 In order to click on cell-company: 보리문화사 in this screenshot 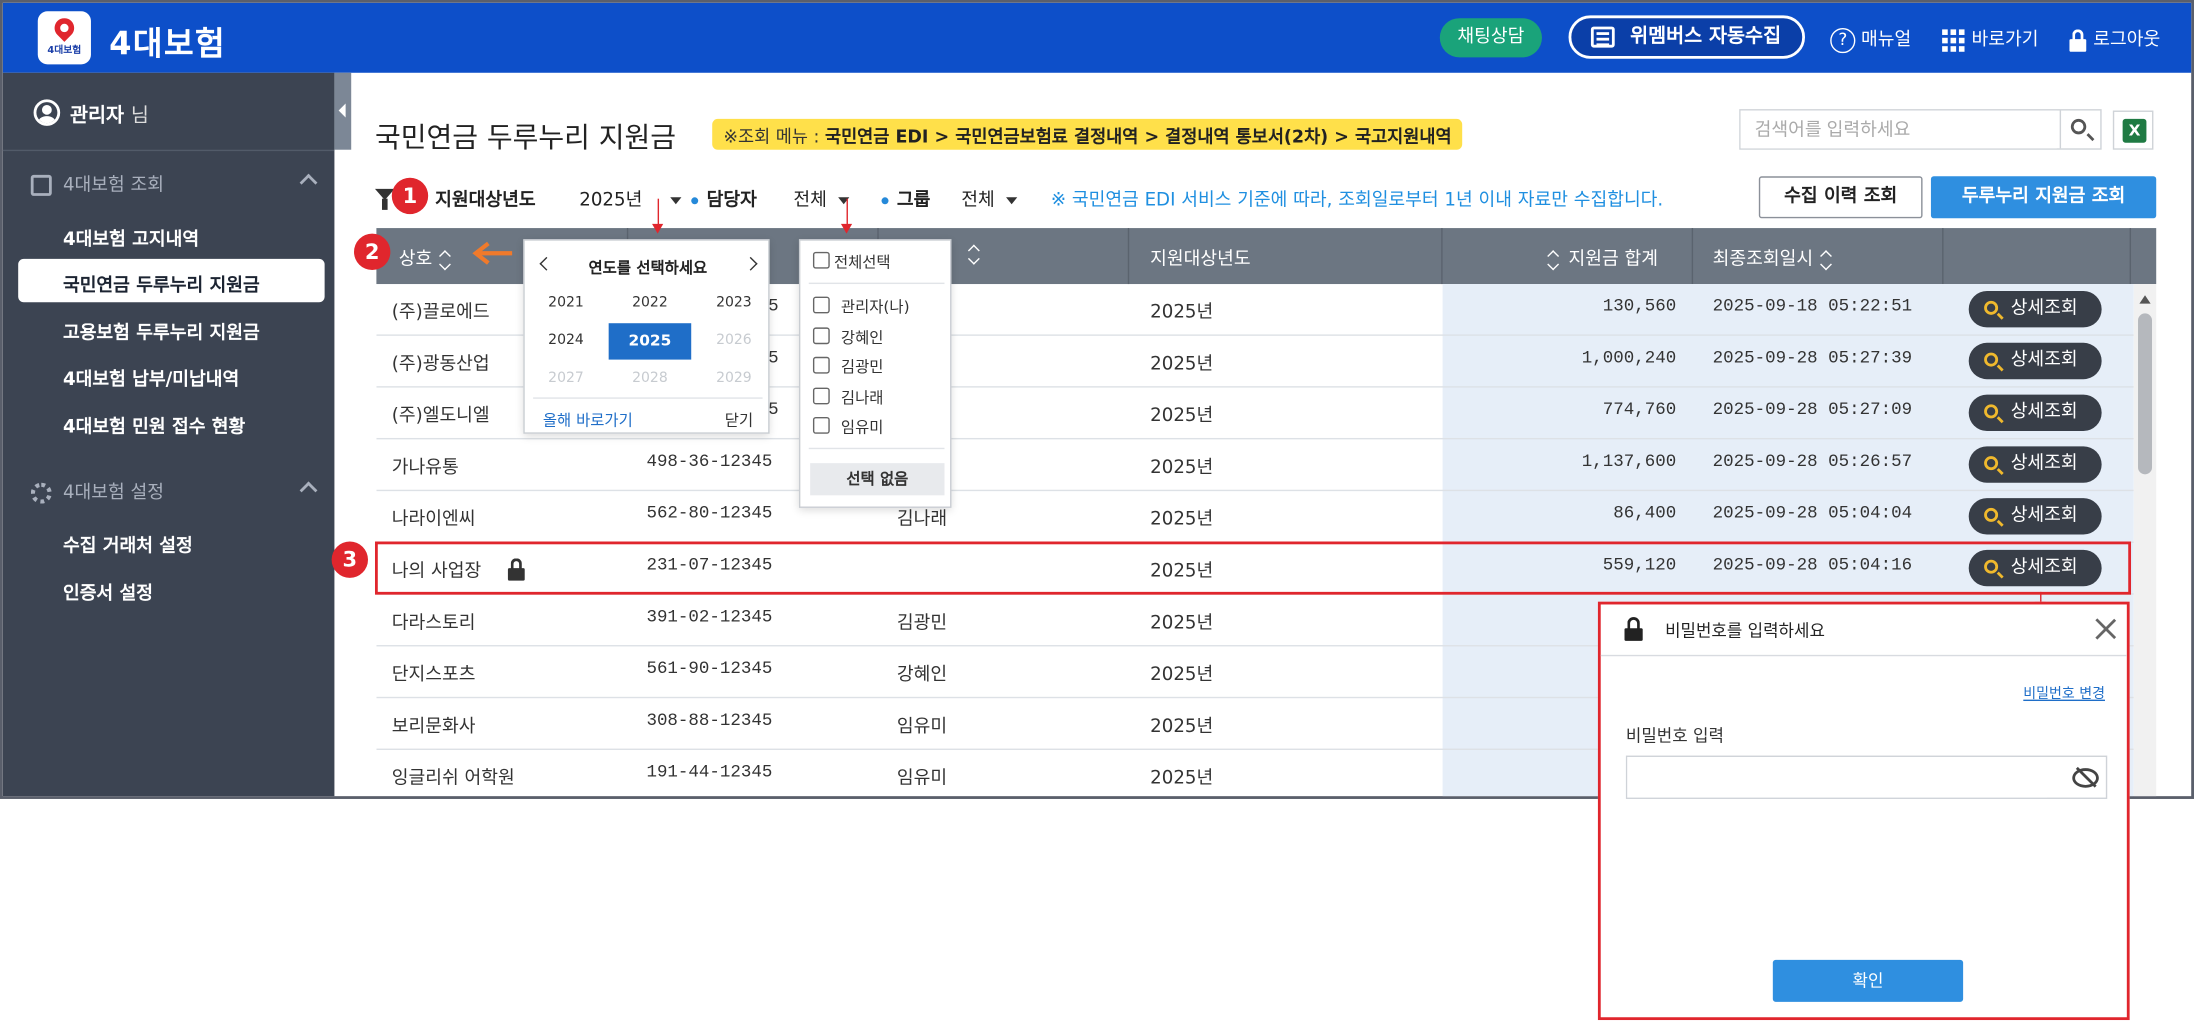, I will do `click(433, 727)`.